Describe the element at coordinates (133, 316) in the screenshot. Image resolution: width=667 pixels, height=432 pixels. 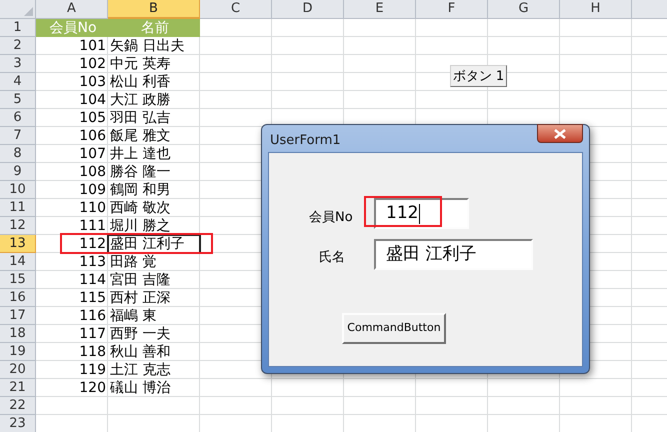
I see `table-cell-text: 福嶋 東` at that location.